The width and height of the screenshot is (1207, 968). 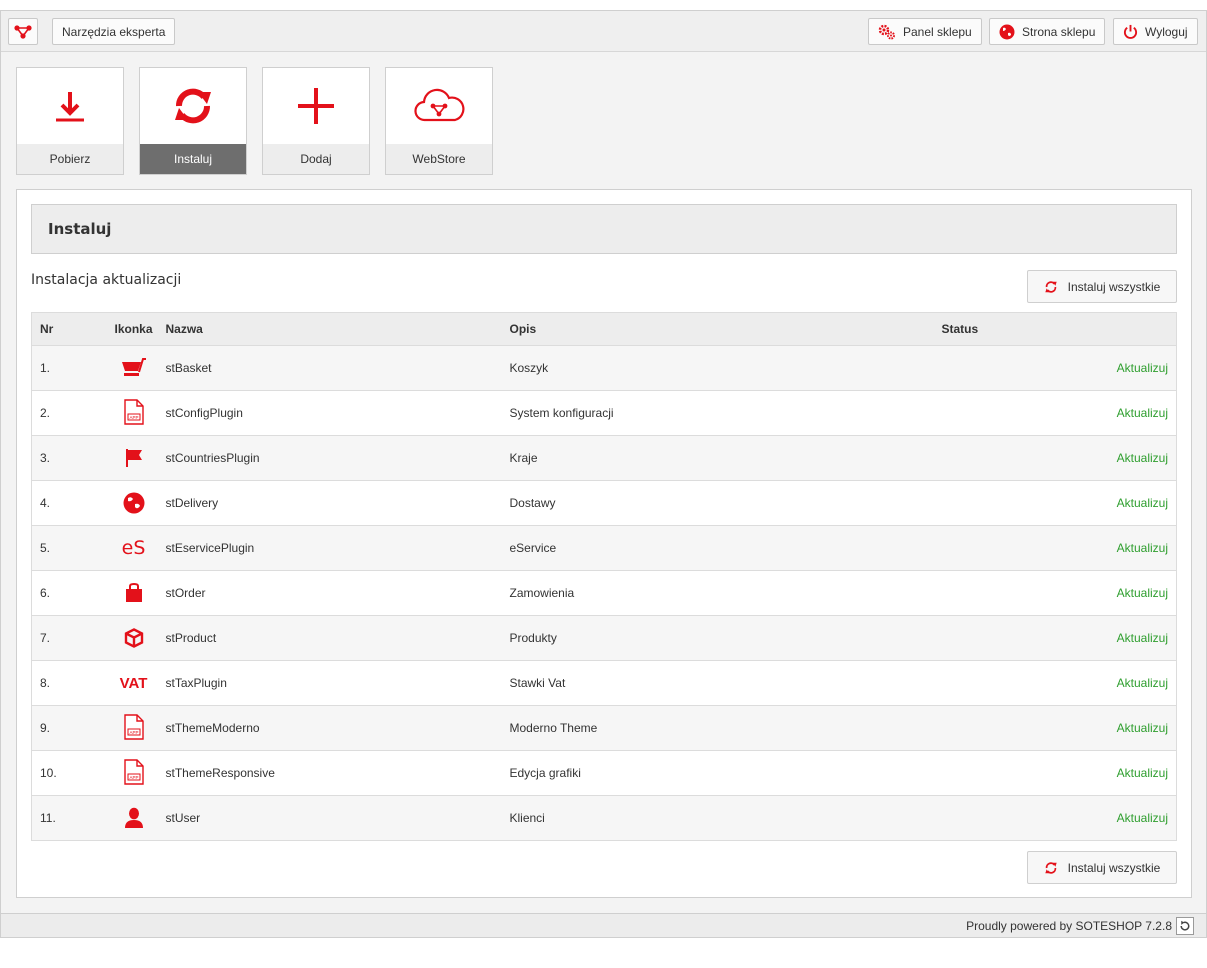 What do you see at coordinates (532, 503) in the screenshot?
I see `row-desc: Dostawy` at bounding box center [532, 503].